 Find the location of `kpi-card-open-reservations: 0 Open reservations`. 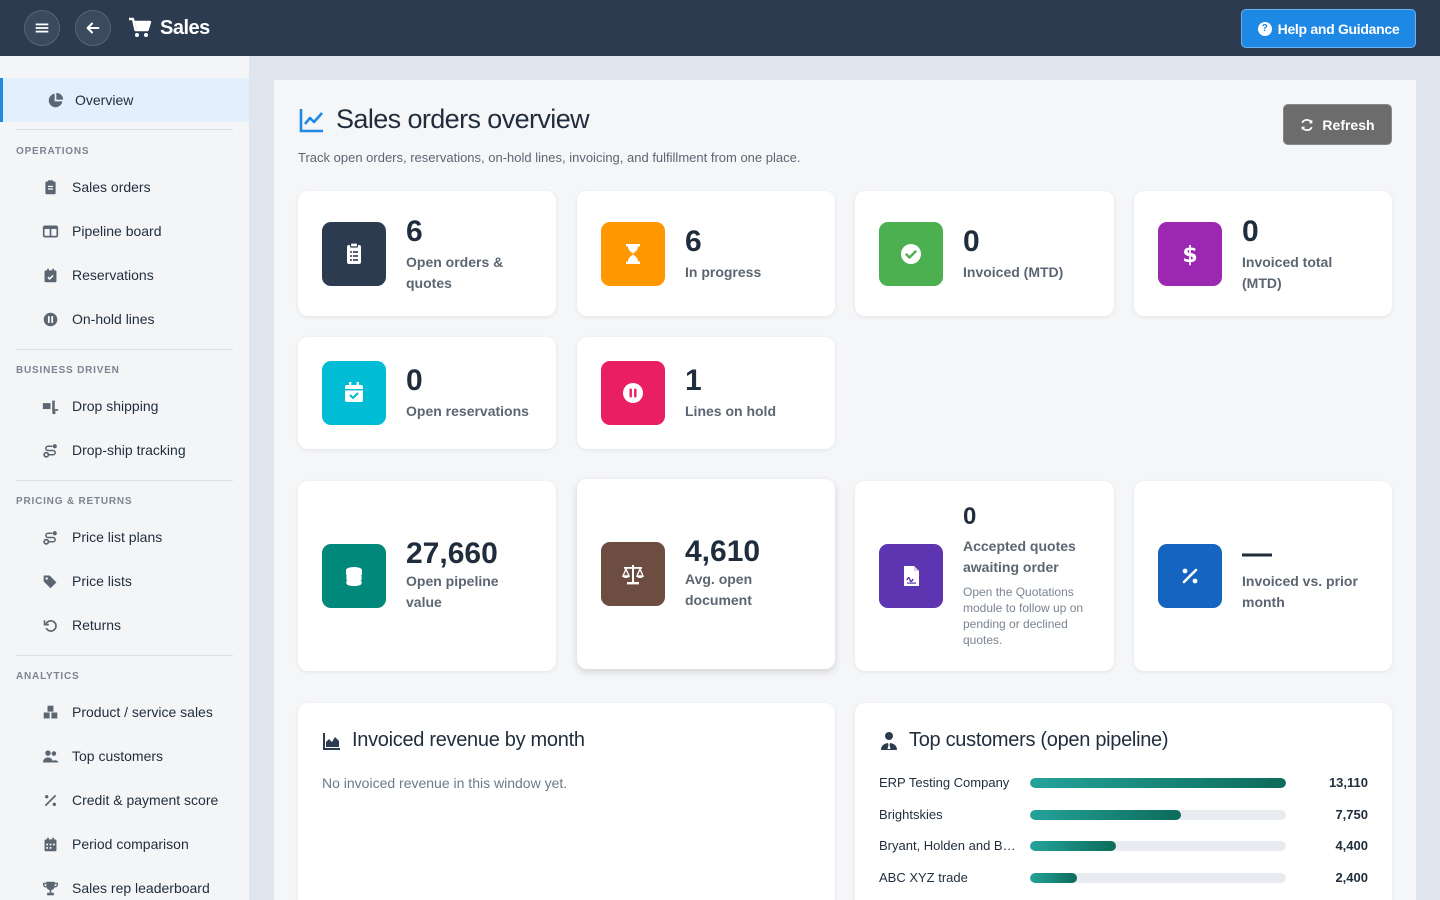

kpi-card-open-reservations: 0 Open reservations is located at coordinates (427, 393).